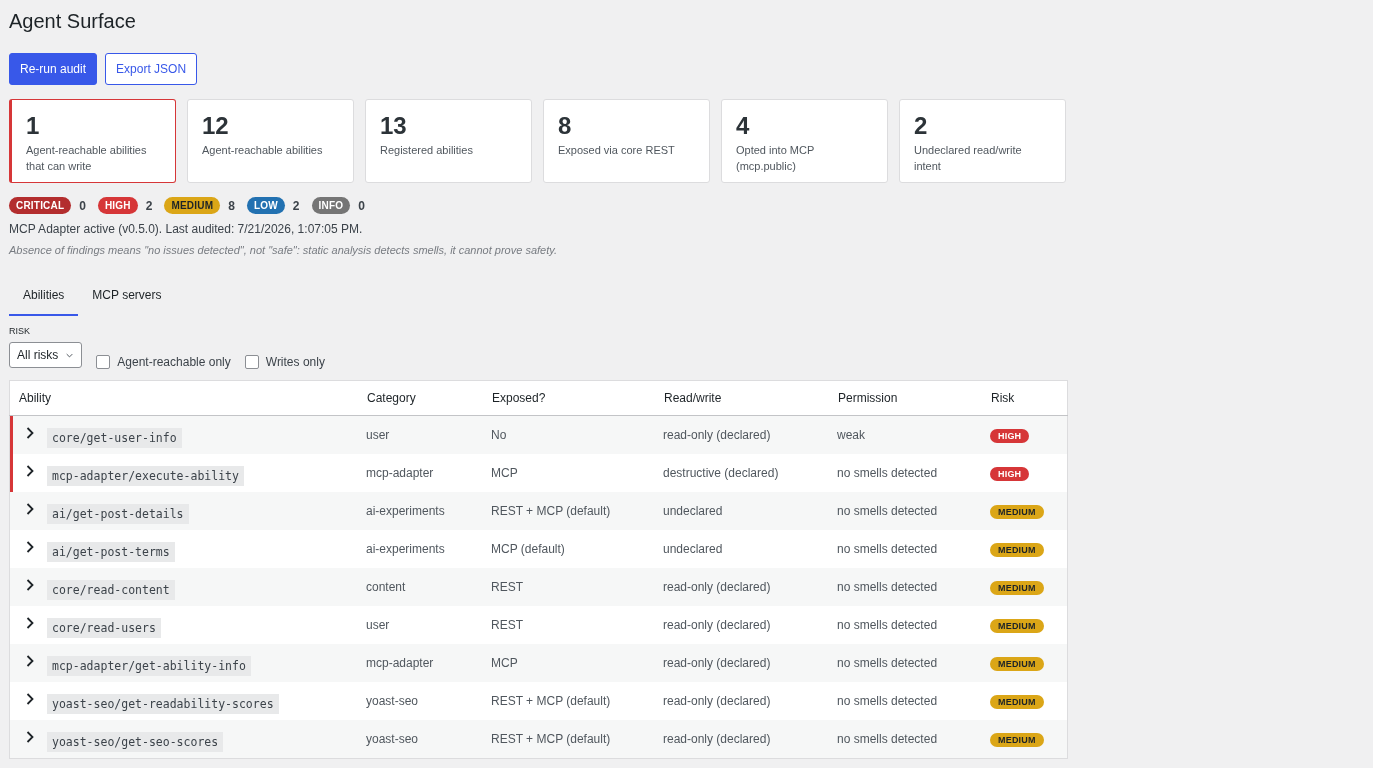  Describe the element at coordinates (145, 475) in the screenshot. I see `ability-name: mcp-adapter/execute-ability` at that location.